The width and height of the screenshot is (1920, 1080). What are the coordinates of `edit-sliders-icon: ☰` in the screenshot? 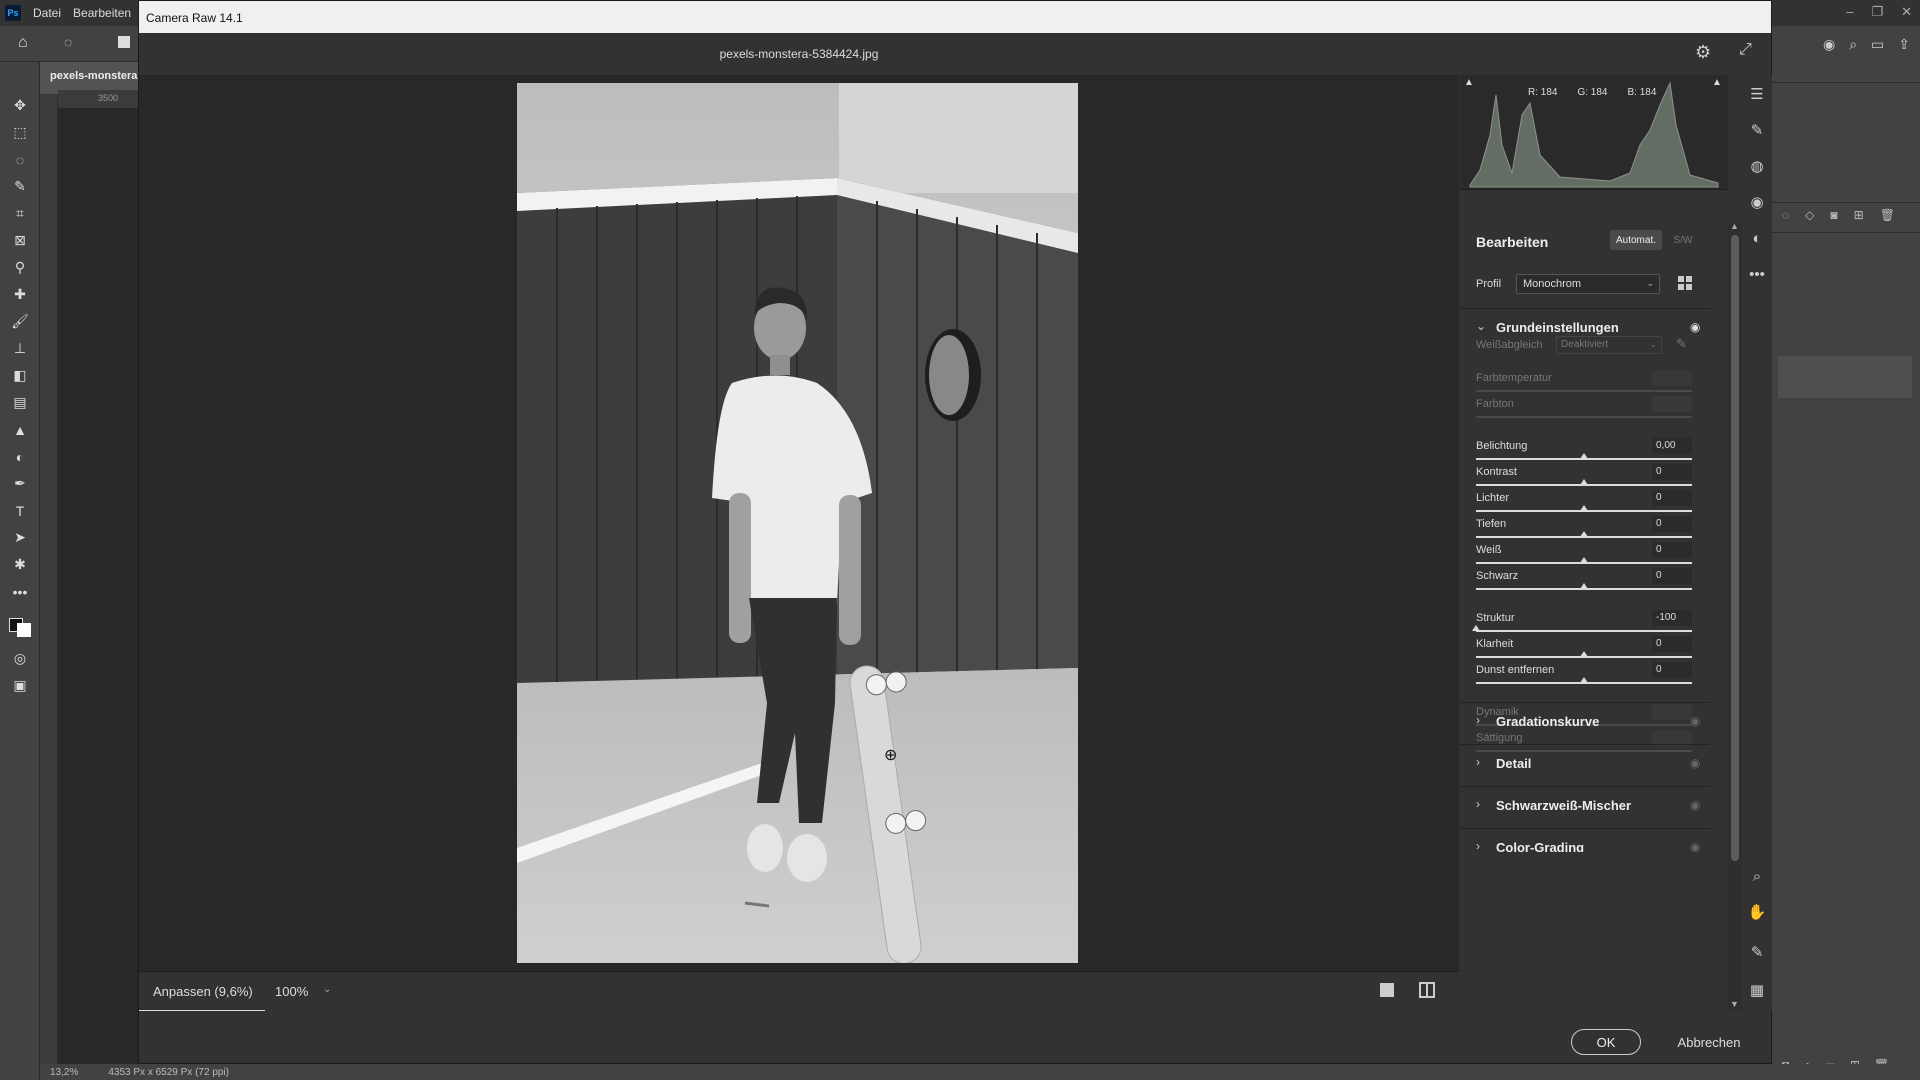 It's located at (1757, 94).